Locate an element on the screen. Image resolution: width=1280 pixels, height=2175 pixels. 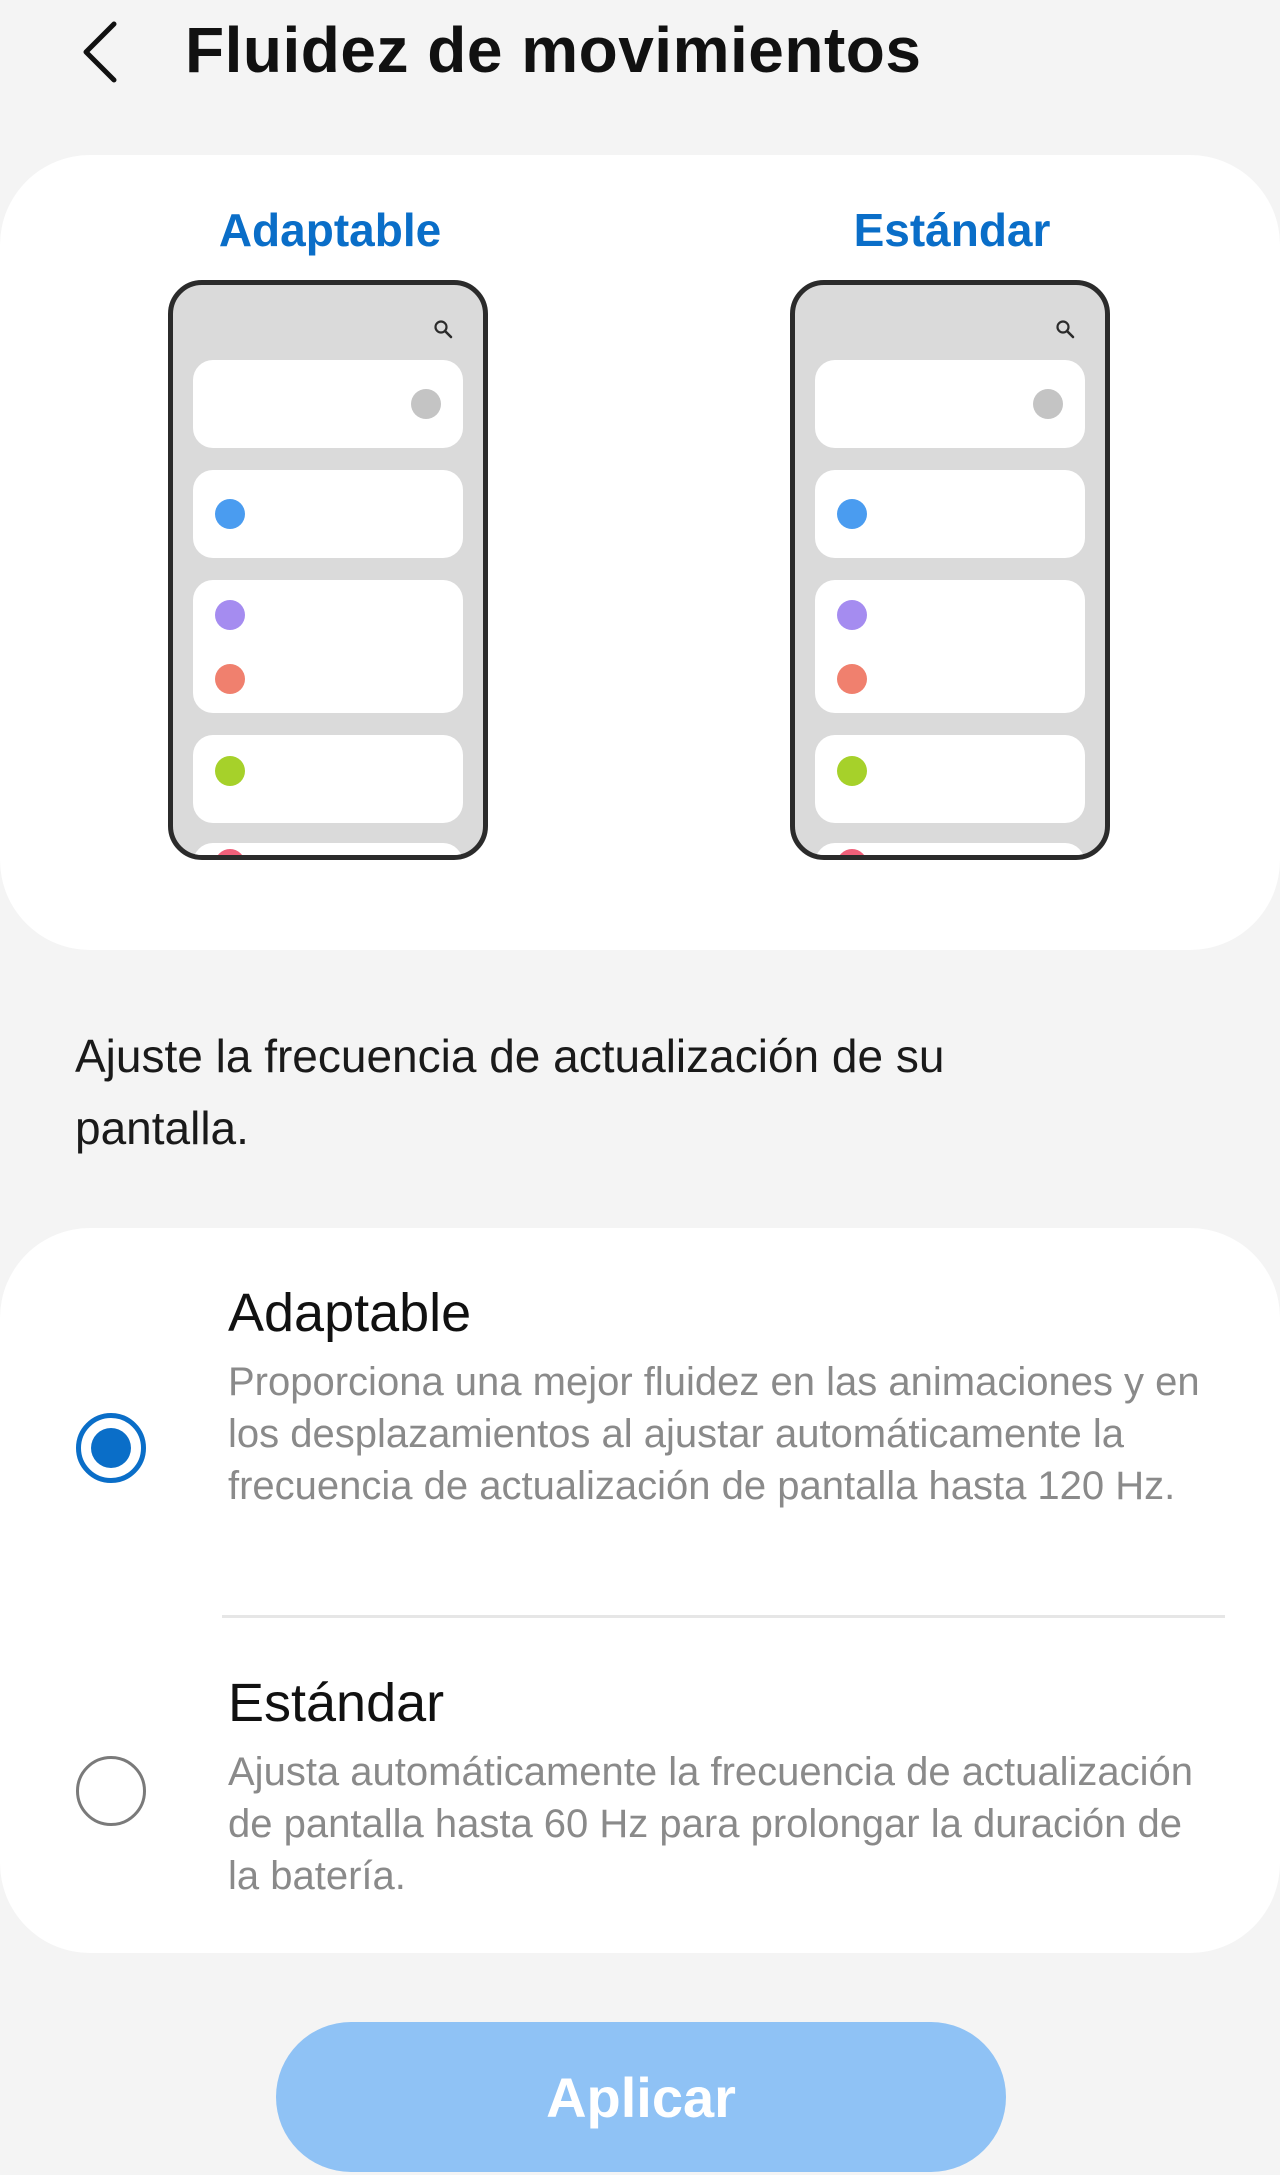
radio-button-selected is located at coordinates (111, 1448).